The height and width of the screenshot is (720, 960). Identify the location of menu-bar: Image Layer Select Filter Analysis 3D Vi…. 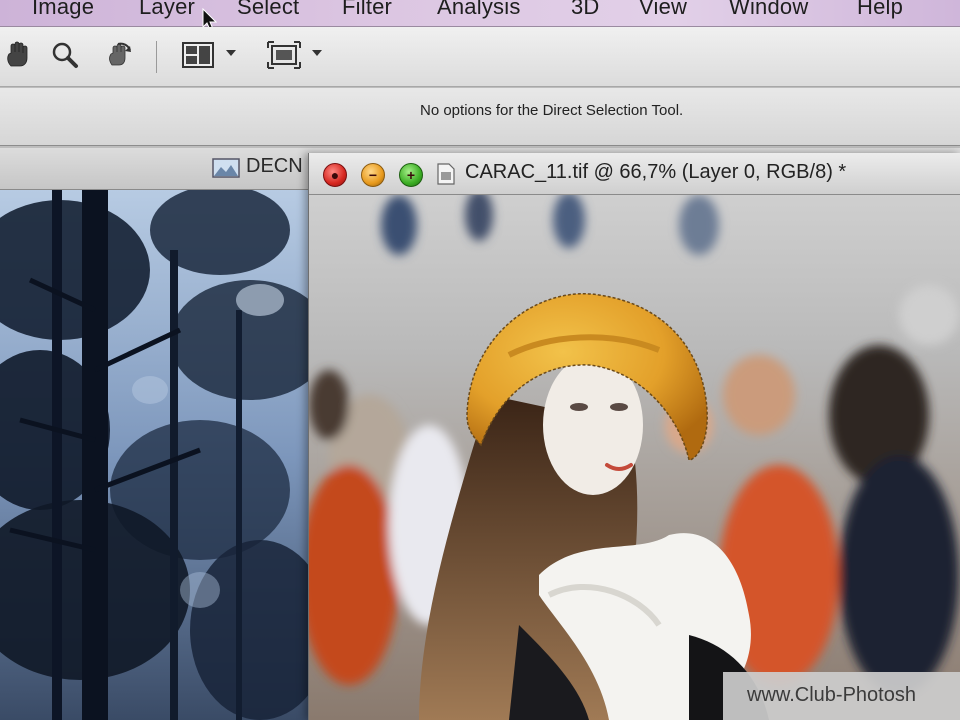
(480, 13).